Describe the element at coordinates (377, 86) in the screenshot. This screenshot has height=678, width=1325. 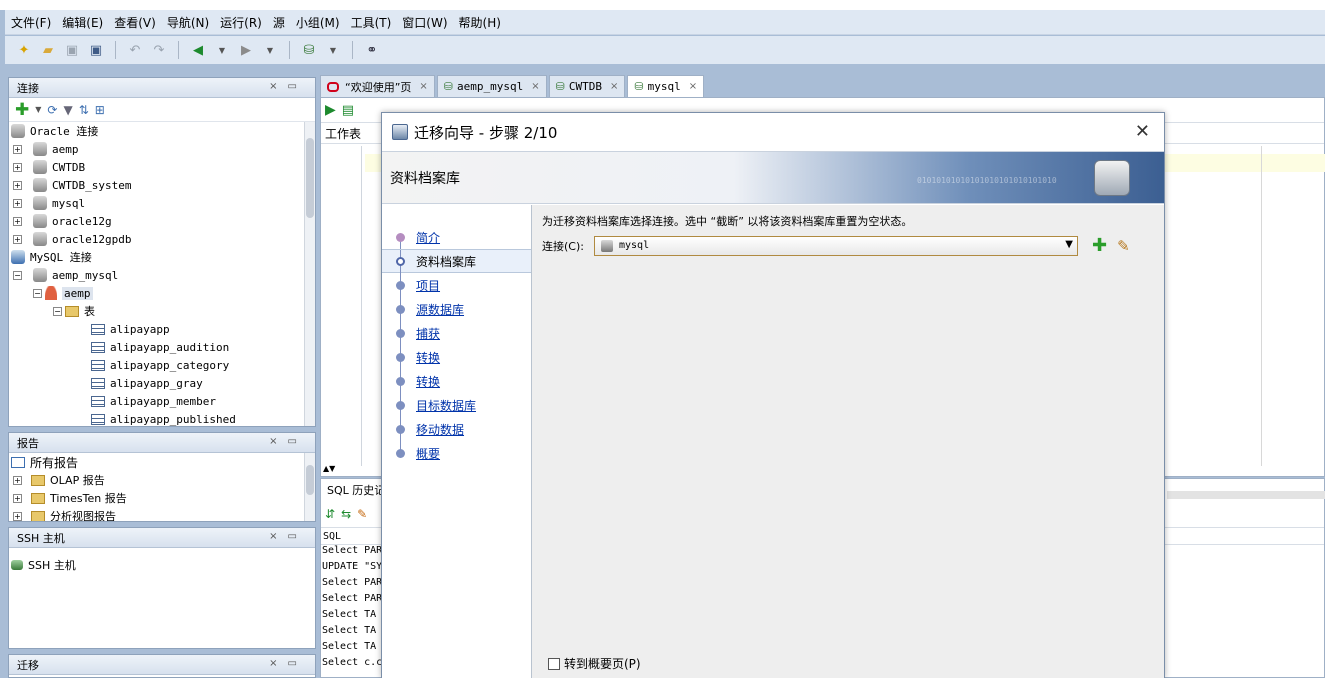
I see `tab-welcome: “欢迎使用”页 ×` at that location.